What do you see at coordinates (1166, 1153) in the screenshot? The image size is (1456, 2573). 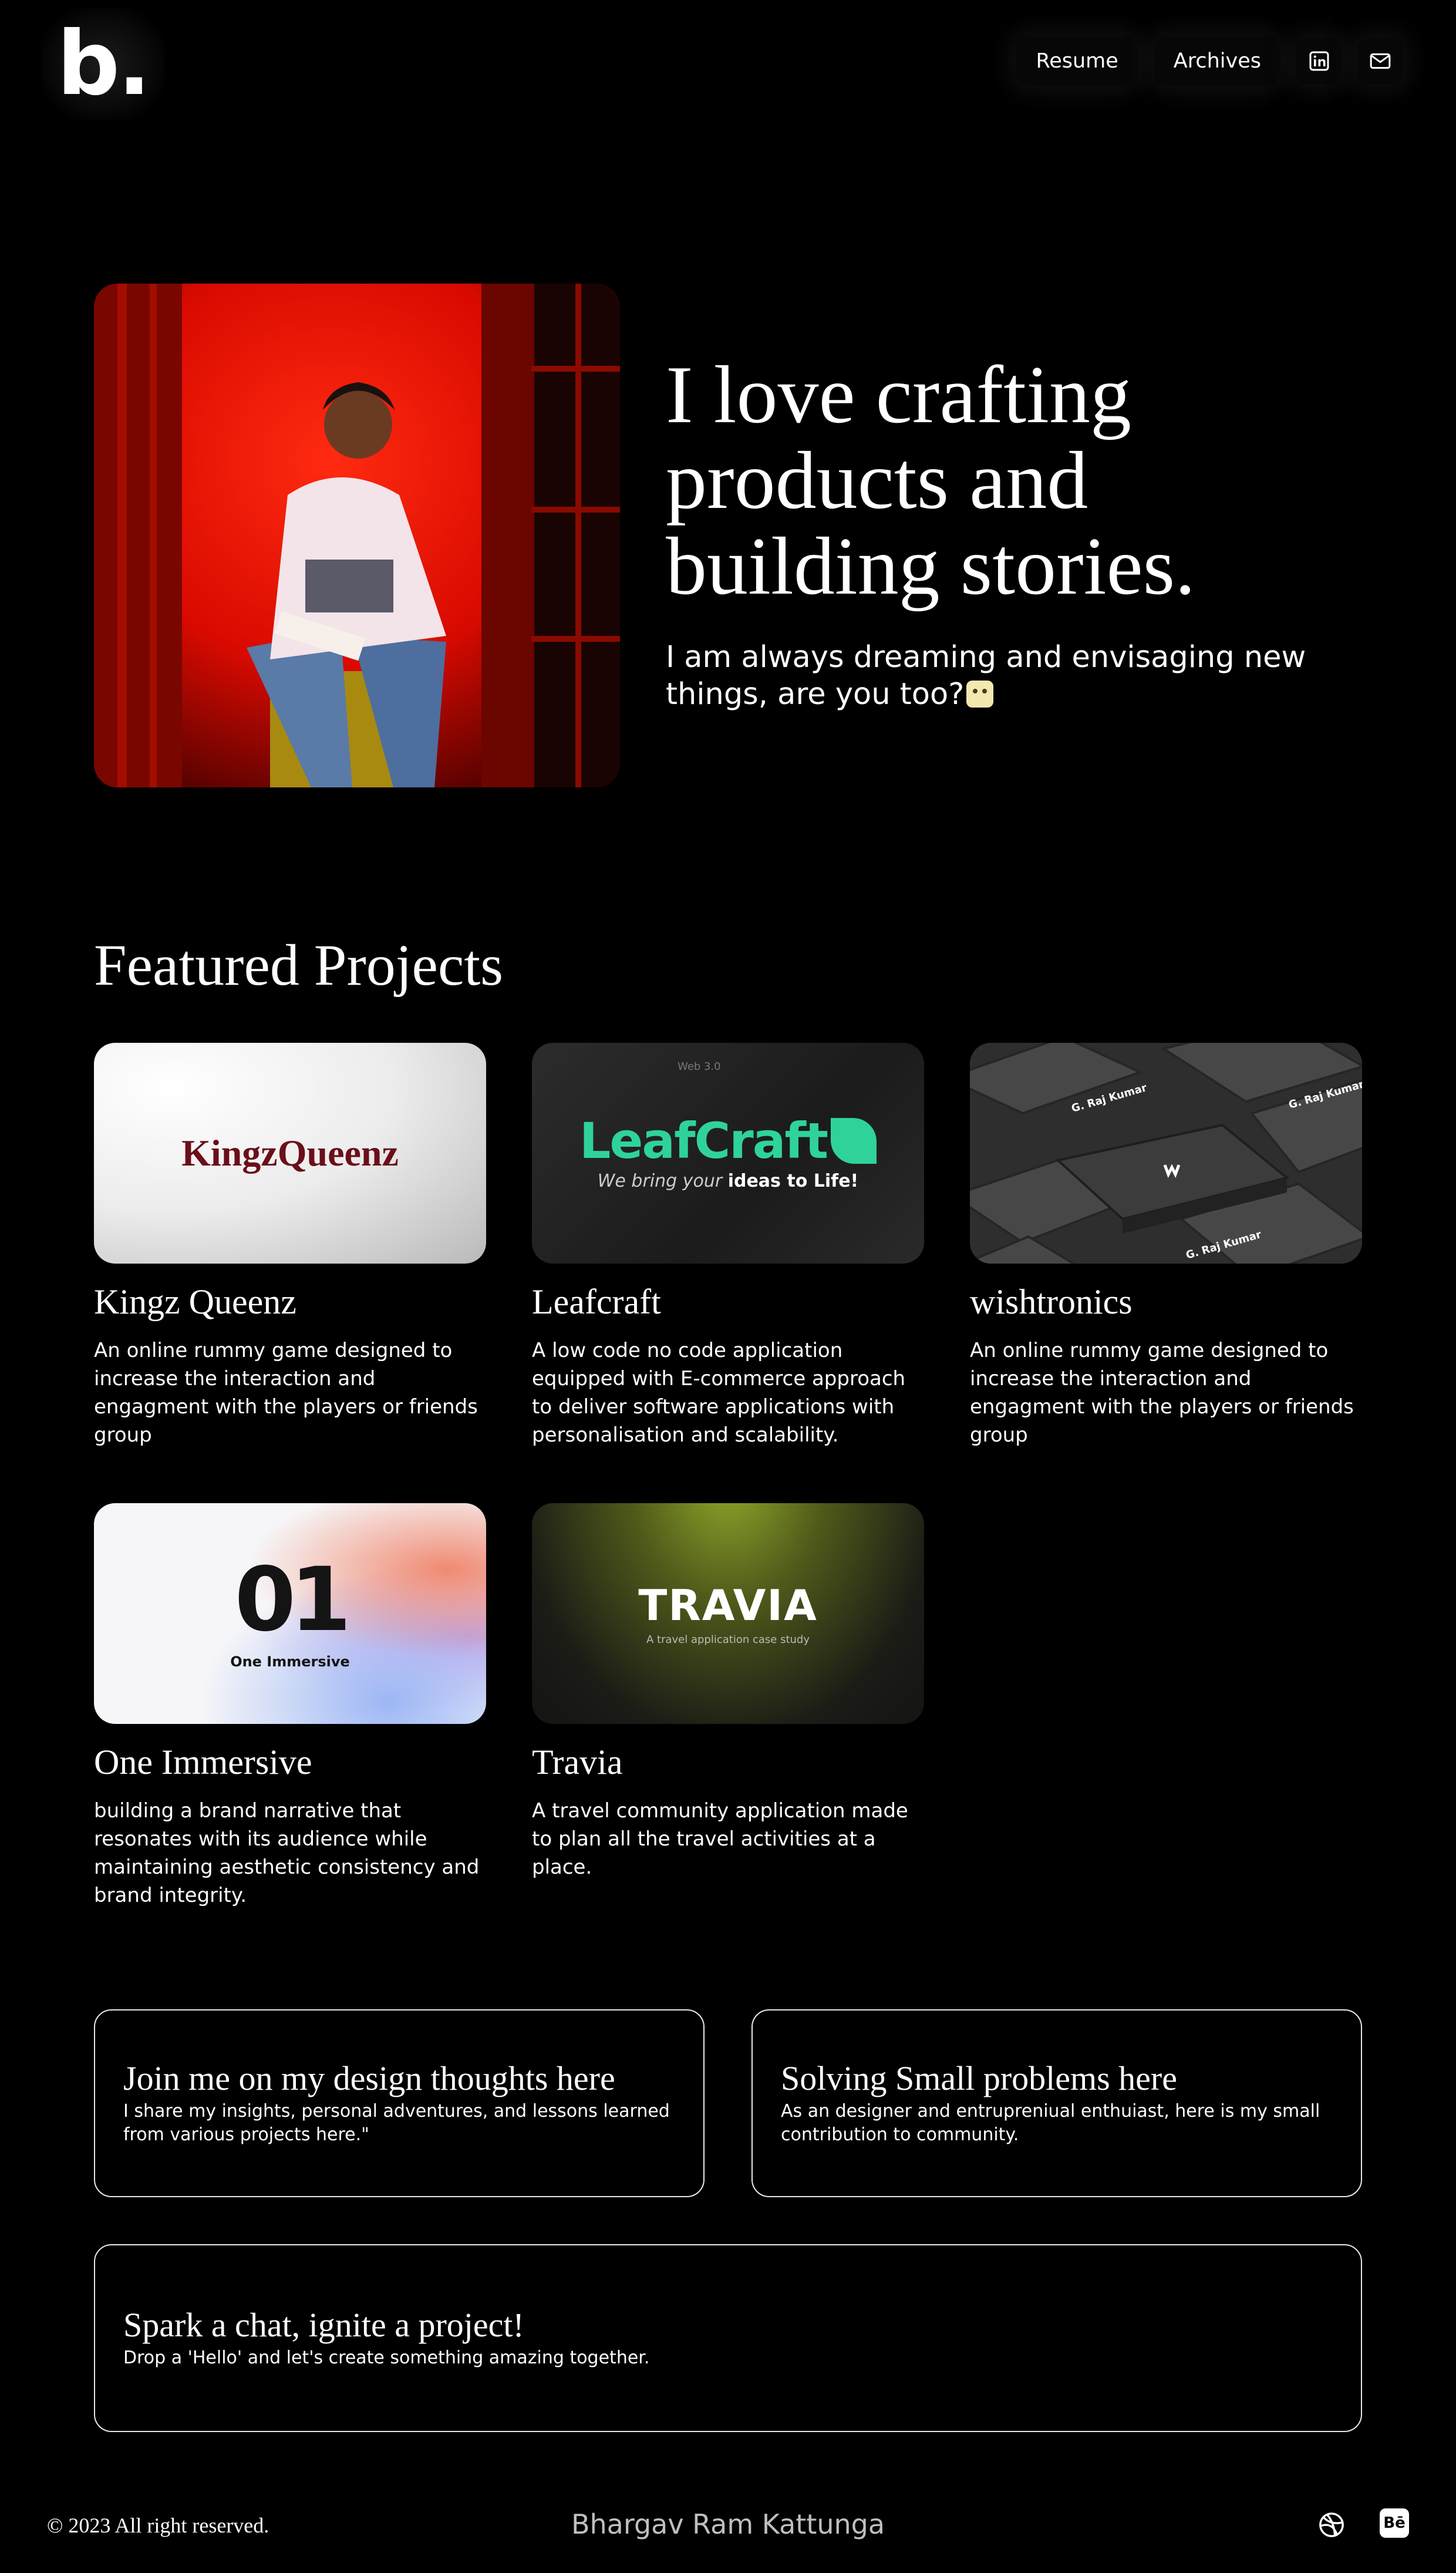 I see `project-thumbnail: G. Raj Kumar G. Raj Kumar G. Raj Kumar` at bounding box center [1166, 1153].